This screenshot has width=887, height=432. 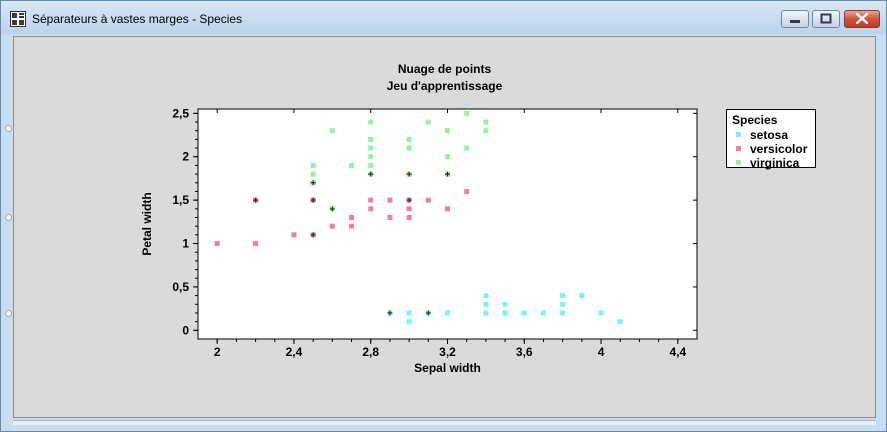 I want to click on resize-grip-left-top, so click(x=8, y=128).